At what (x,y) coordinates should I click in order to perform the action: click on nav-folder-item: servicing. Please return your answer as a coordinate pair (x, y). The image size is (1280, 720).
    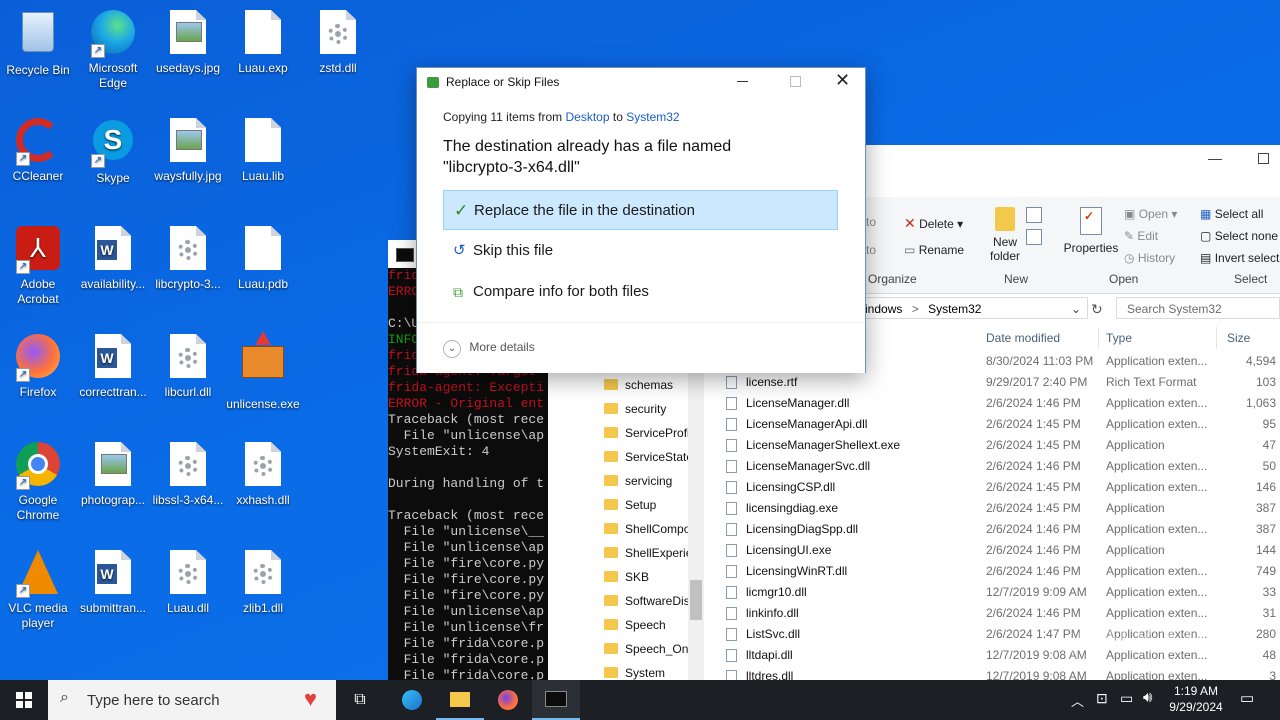
    Looking at the image, I should click on (638, 481).